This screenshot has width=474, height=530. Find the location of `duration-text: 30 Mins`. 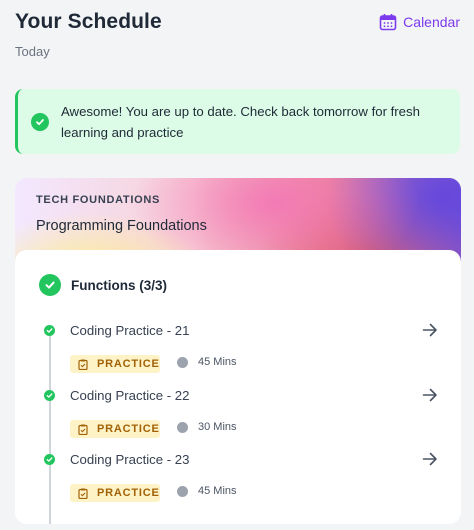

duration-text: 30 Mins is located at coordinates (217, 427).